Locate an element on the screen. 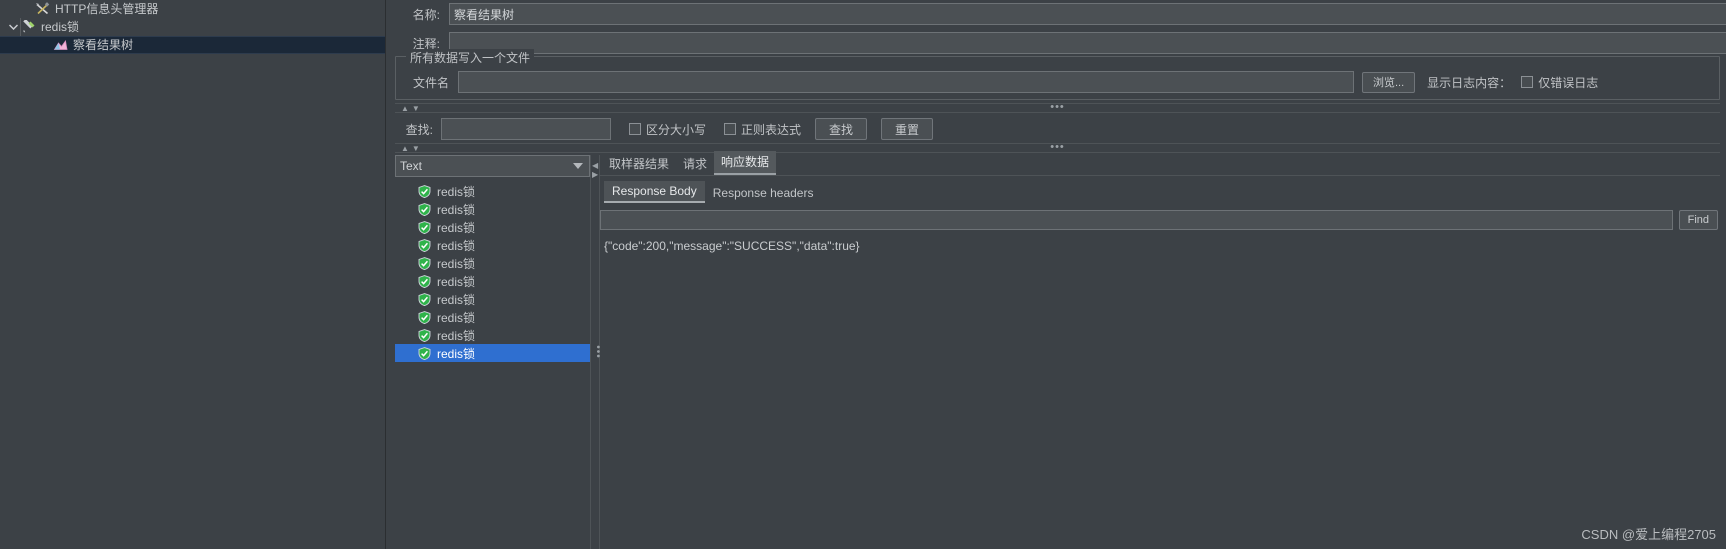  case-sensitive-checkbox-wrap: 区分大小写 is located at coordinates (667, 129).